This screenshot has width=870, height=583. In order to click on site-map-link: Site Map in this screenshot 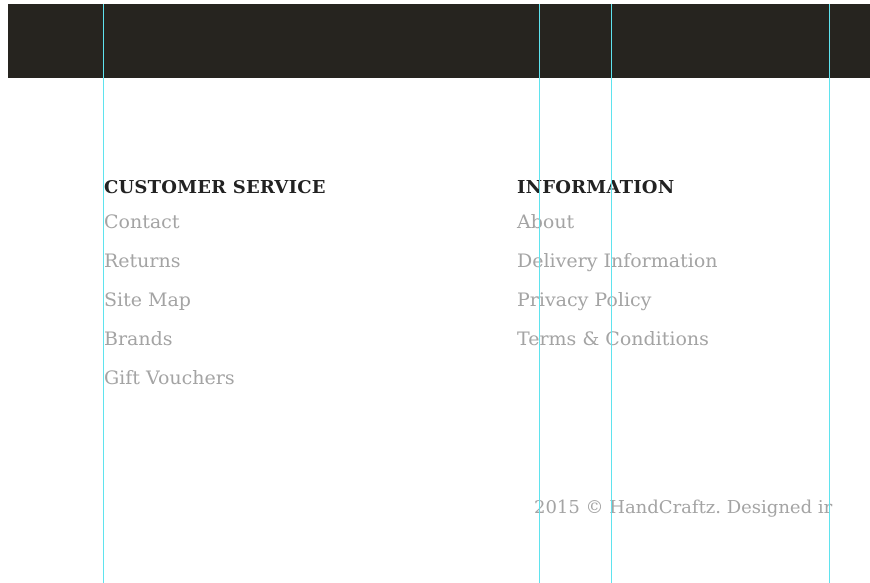, I will do `click(215, 307)`.